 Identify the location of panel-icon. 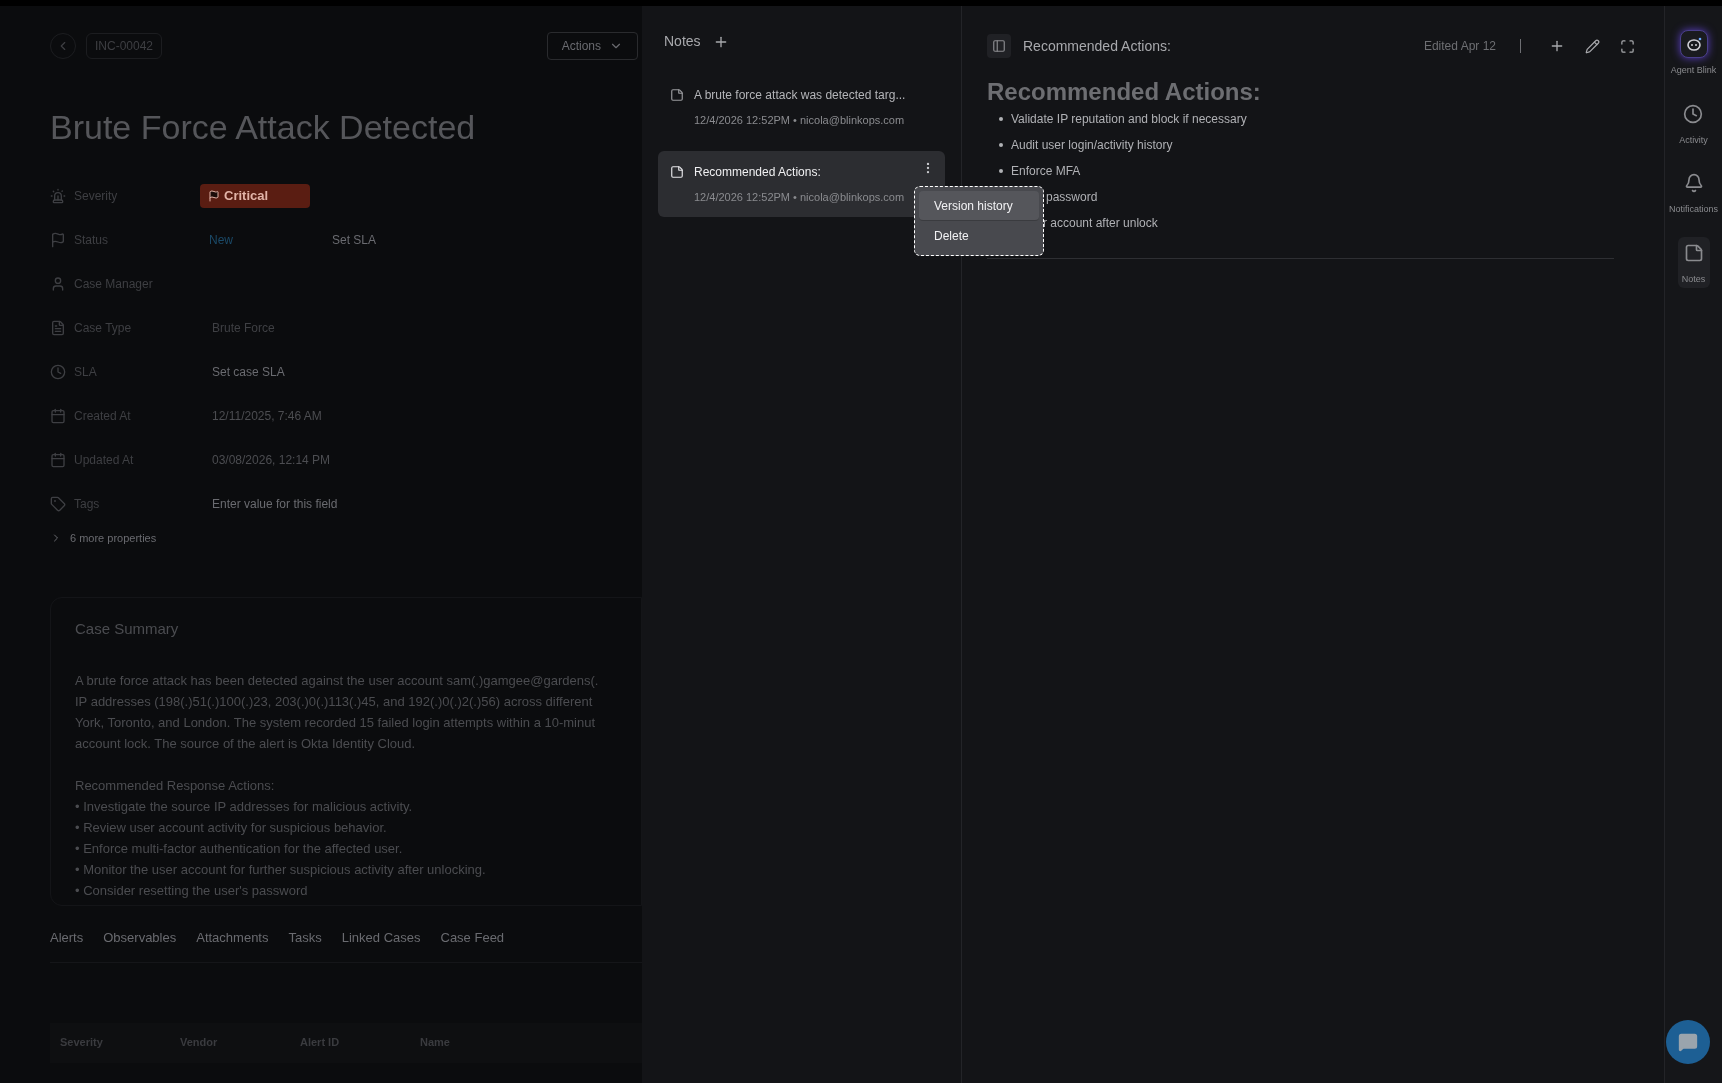
(999, 46).